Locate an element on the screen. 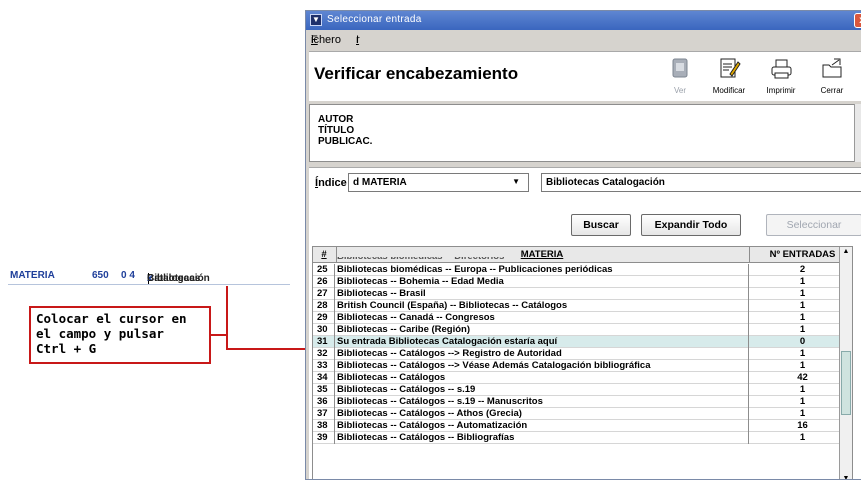 The width and height of the screenshot is (861, 480). search-input: Bibliotecas Catalogación is located at coordinates (701, 182).